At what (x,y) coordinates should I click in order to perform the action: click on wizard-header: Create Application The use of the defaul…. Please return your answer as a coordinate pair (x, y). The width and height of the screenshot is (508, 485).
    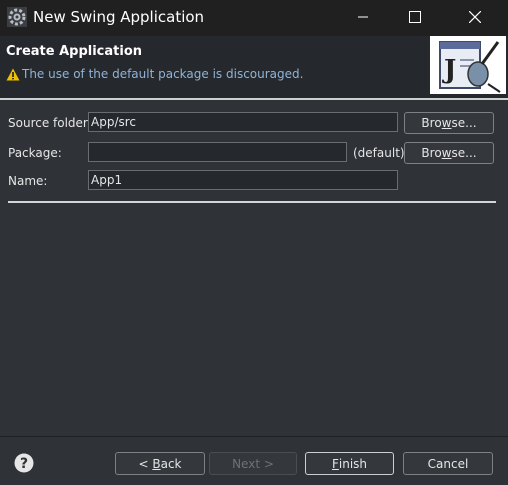
    Looking at the image, I should click on (254, 67).